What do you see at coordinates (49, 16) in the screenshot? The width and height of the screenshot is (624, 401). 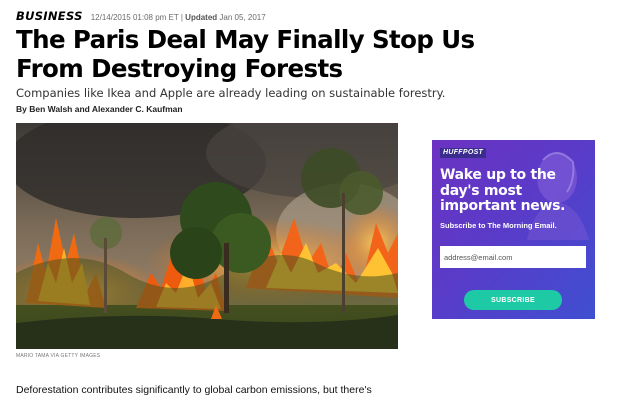 I see `section-label: BUSINESS` at bounding box center [49, 16].